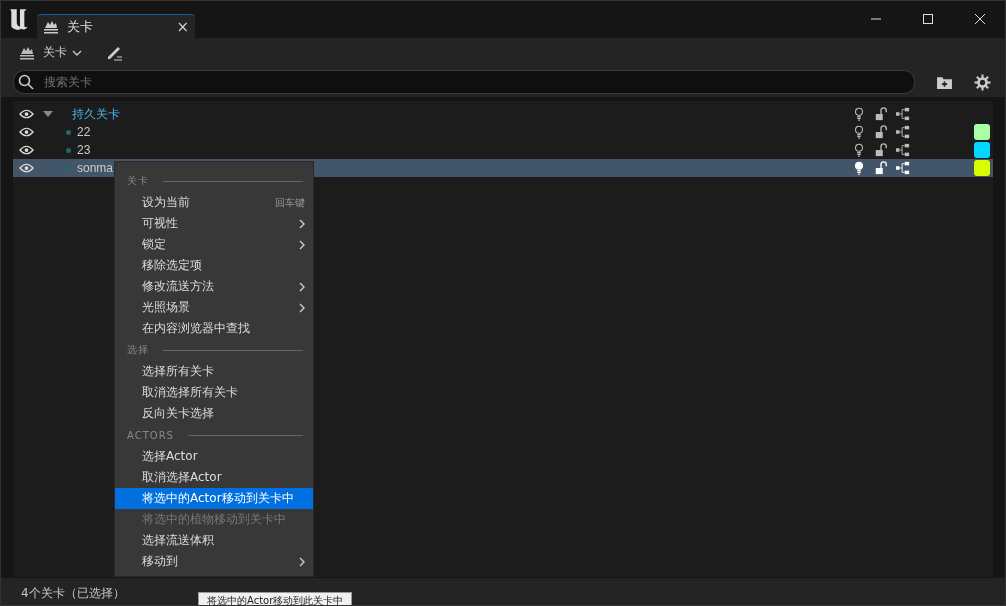 The width and height of the screenshot is (1006, 606). I want to click on tab-close-button: ×, so click(182, 26).